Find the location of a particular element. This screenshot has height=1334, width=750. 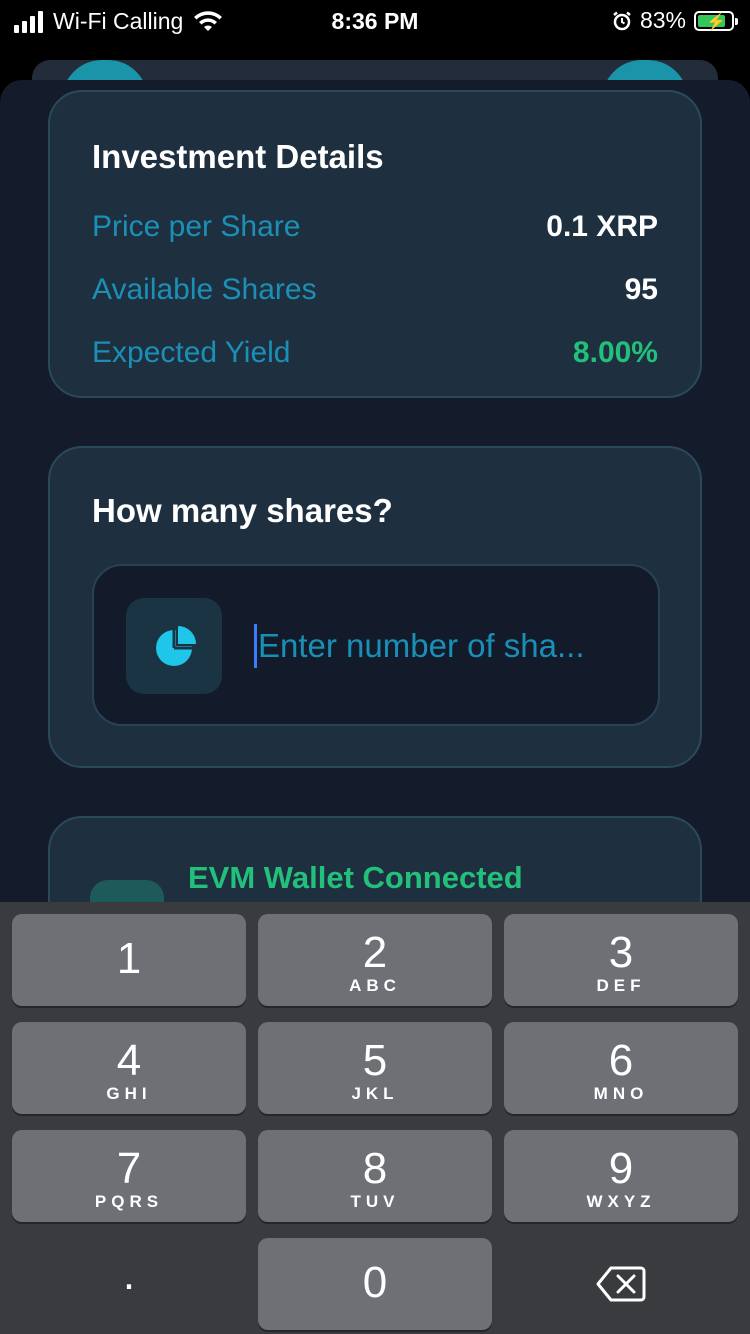

key-8: 8 TUV is located at coordinates (375, 1176).